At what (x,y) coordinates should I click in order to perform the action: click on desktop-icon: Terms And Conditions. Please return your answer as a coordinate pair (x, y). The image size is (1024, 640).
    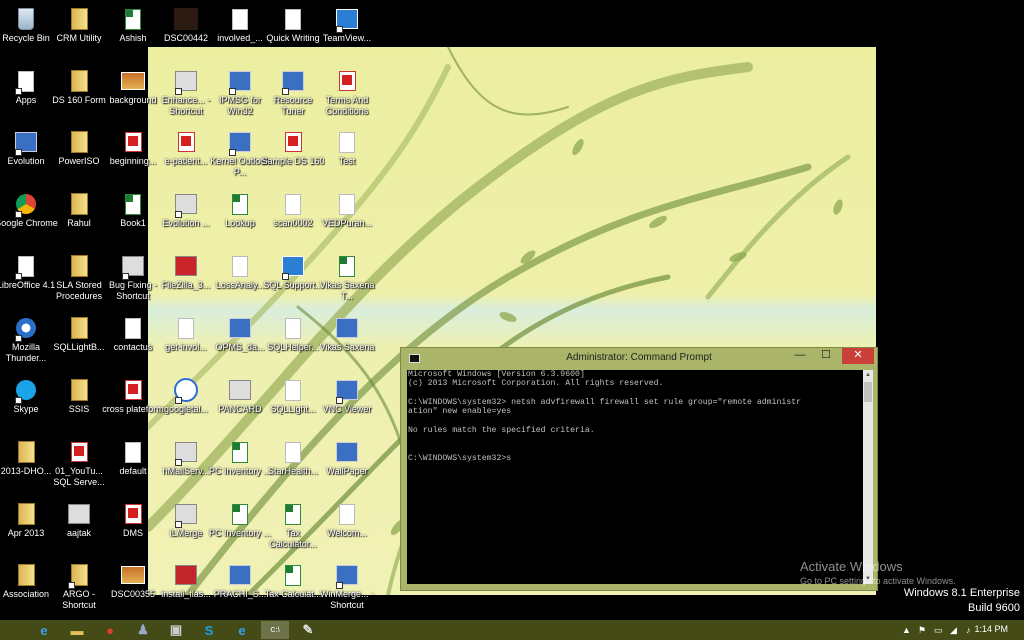
    Looking at the image, I should click on (347, 93).